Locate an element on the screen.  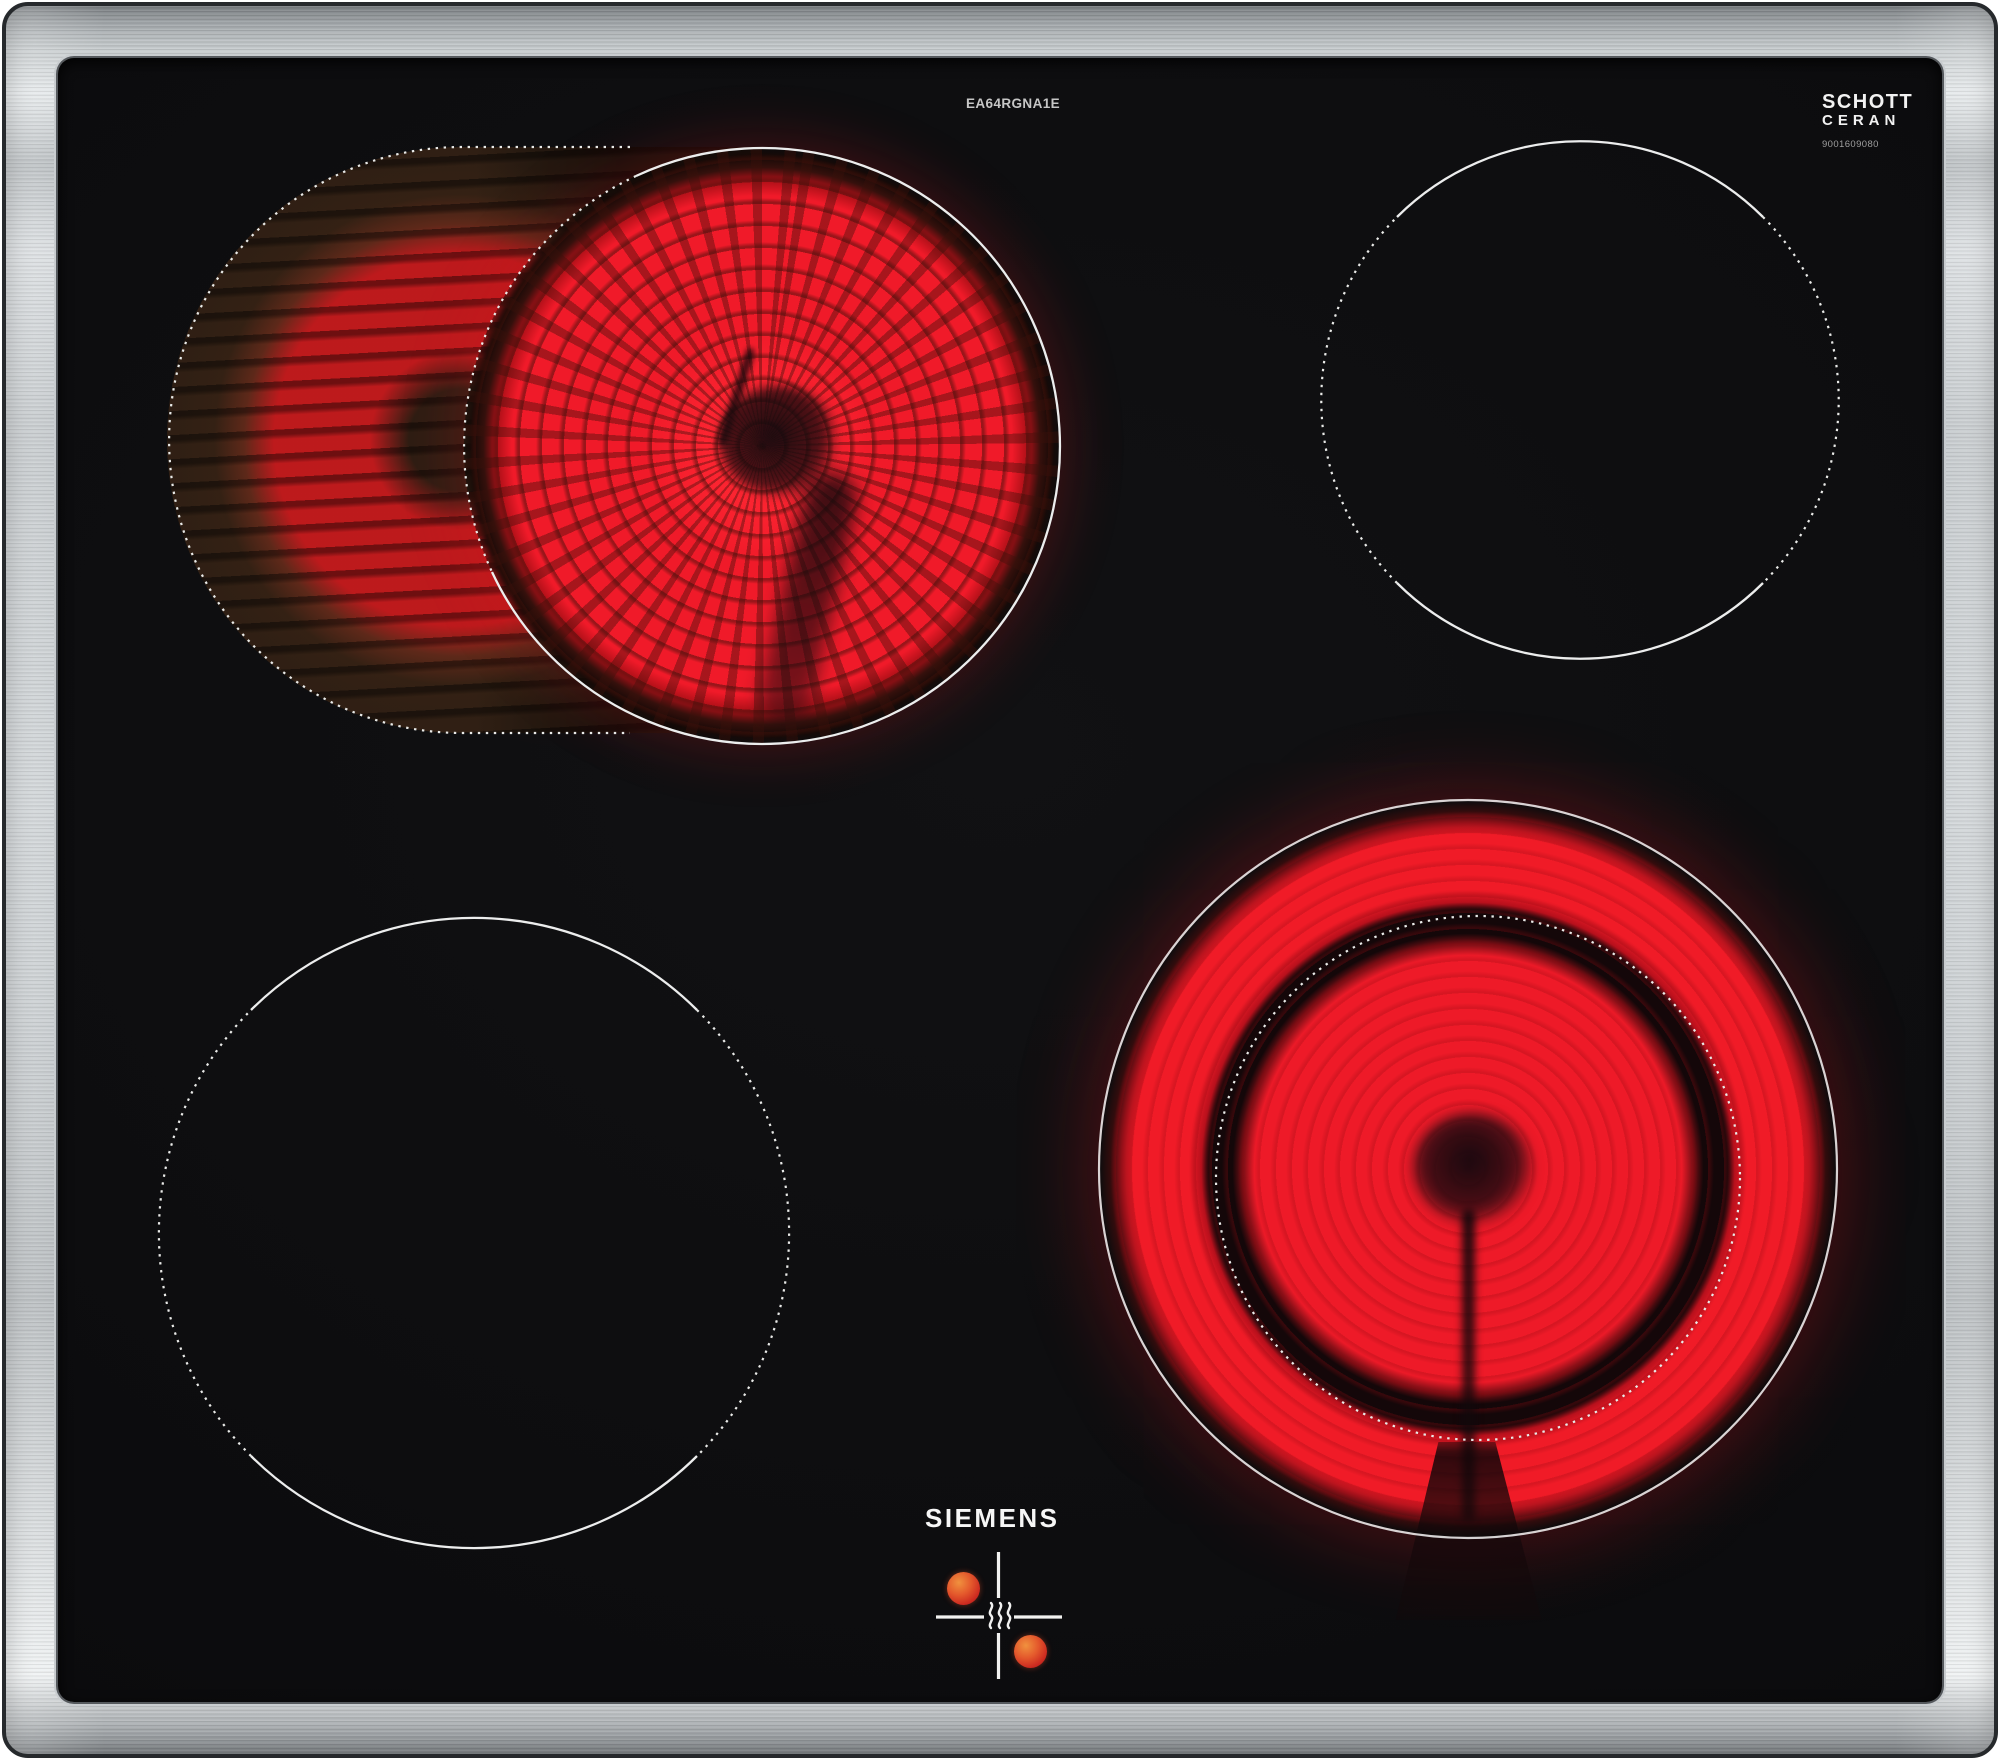
schott-wordmark: SCHOTT is located at coordinates (1868, 102).